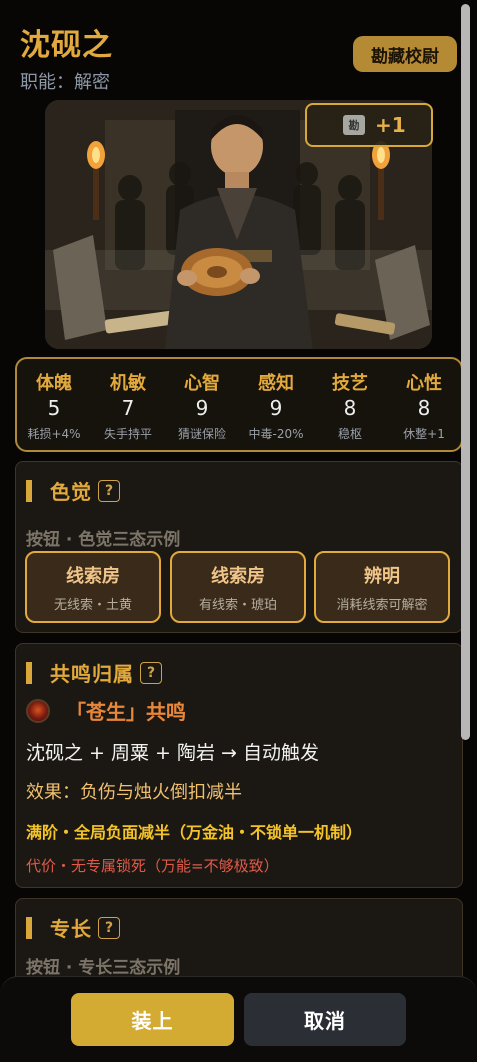 The image size is (477, 1062). What do you see at coordinates (126, 712) in the screenshot?
I see `resonance-name: 「苍生」共鸣` at bounding box center [126, 712].